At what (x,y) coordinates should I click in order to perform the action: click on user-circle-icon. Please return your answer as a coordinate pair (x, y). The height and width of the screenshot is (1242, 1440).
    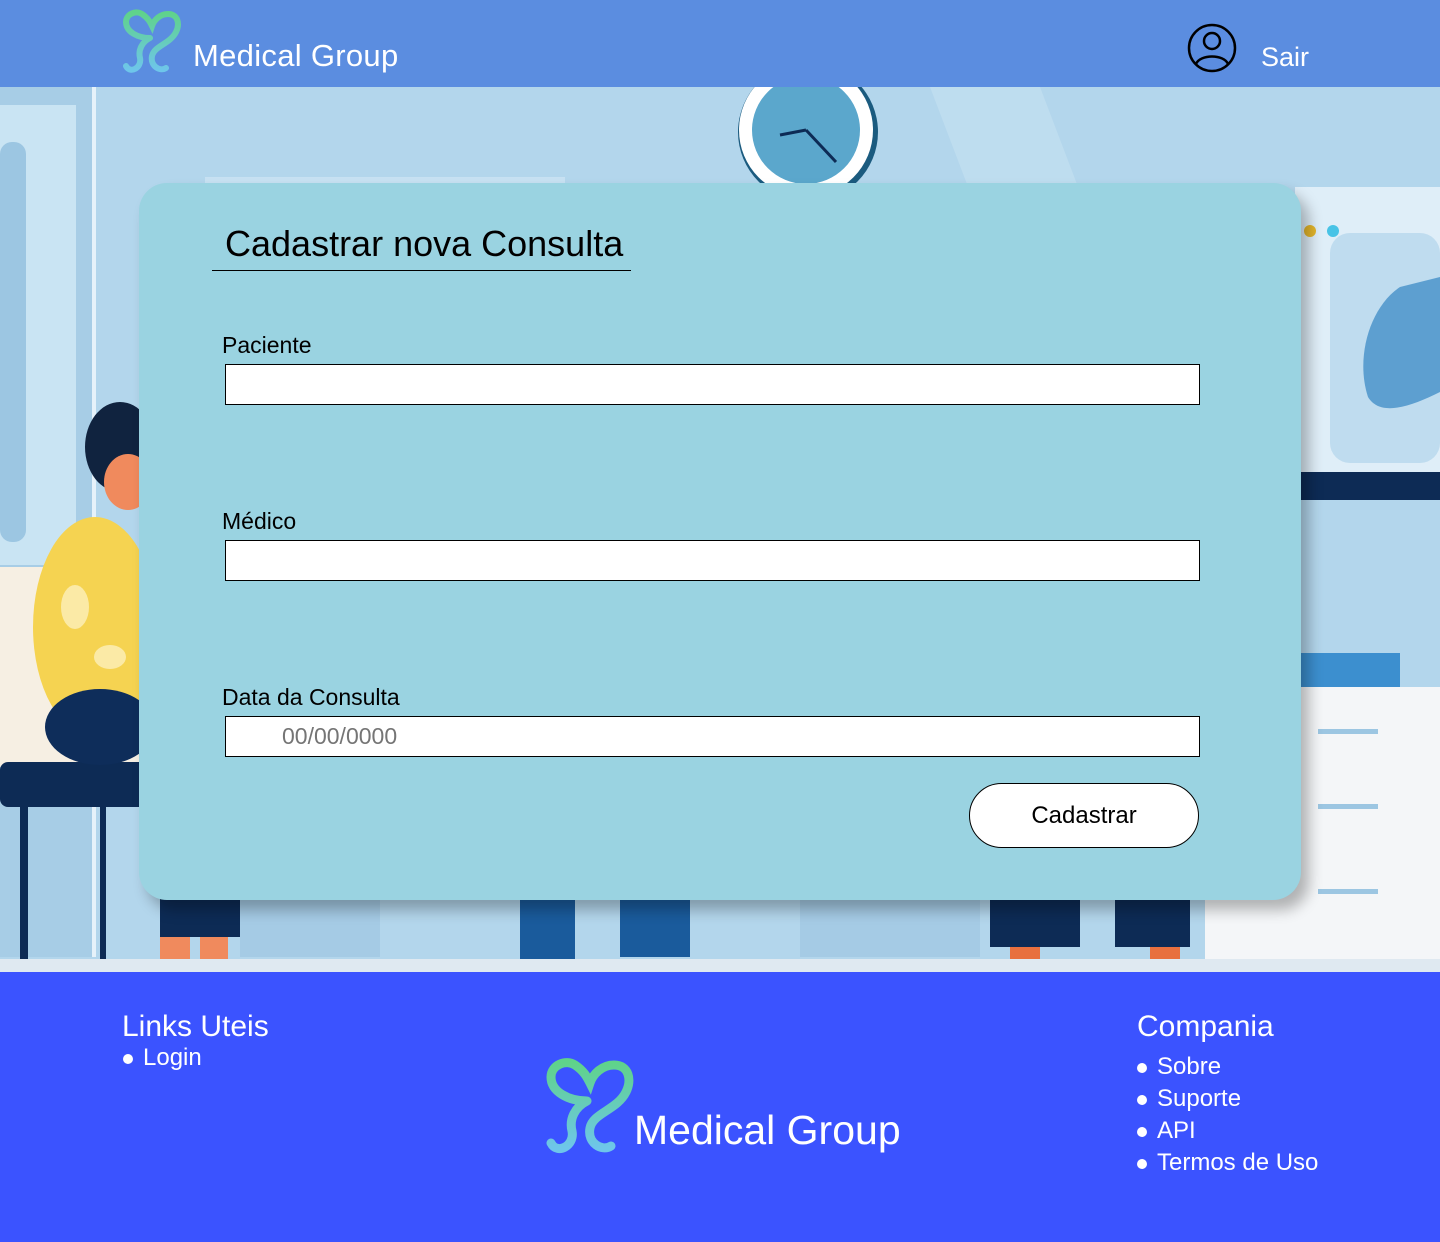
    Looking at the image, I should click on (1212, 48).